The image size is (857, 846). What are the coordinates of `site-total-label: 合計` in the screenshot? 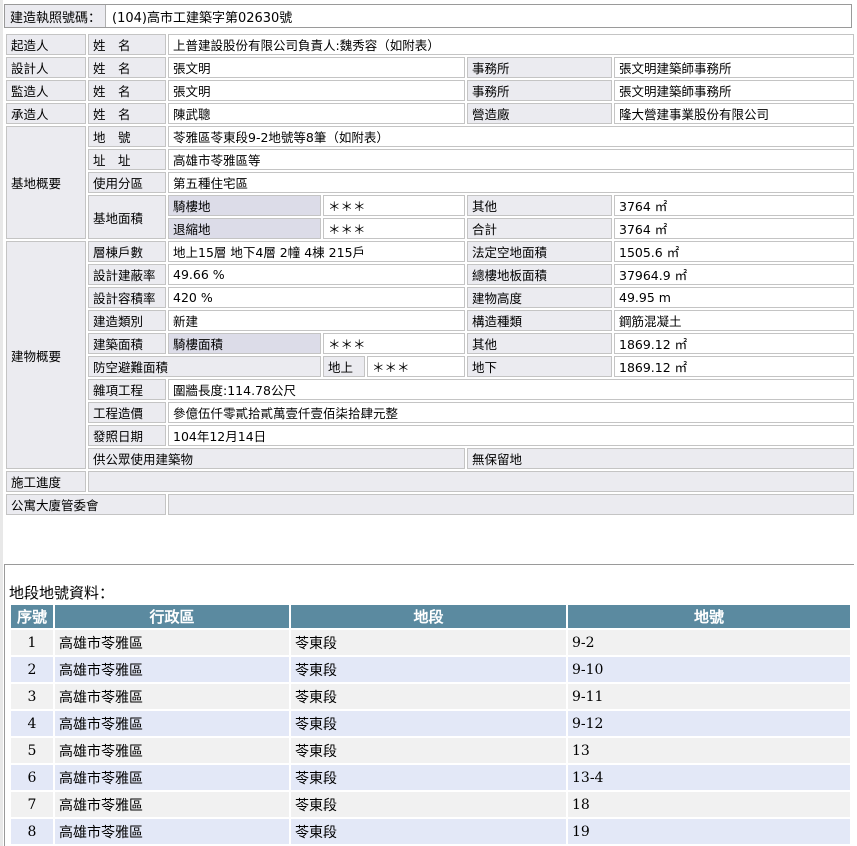 It's located at (539, 228).